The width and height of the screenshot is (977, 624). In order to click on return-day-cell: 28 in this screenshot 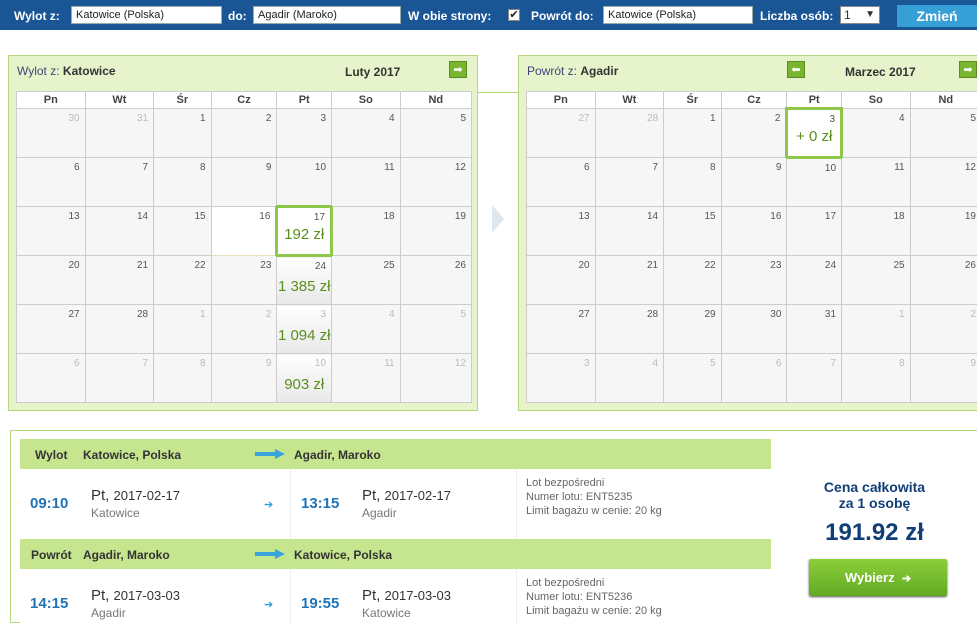, I will do `click(629, 329)`.